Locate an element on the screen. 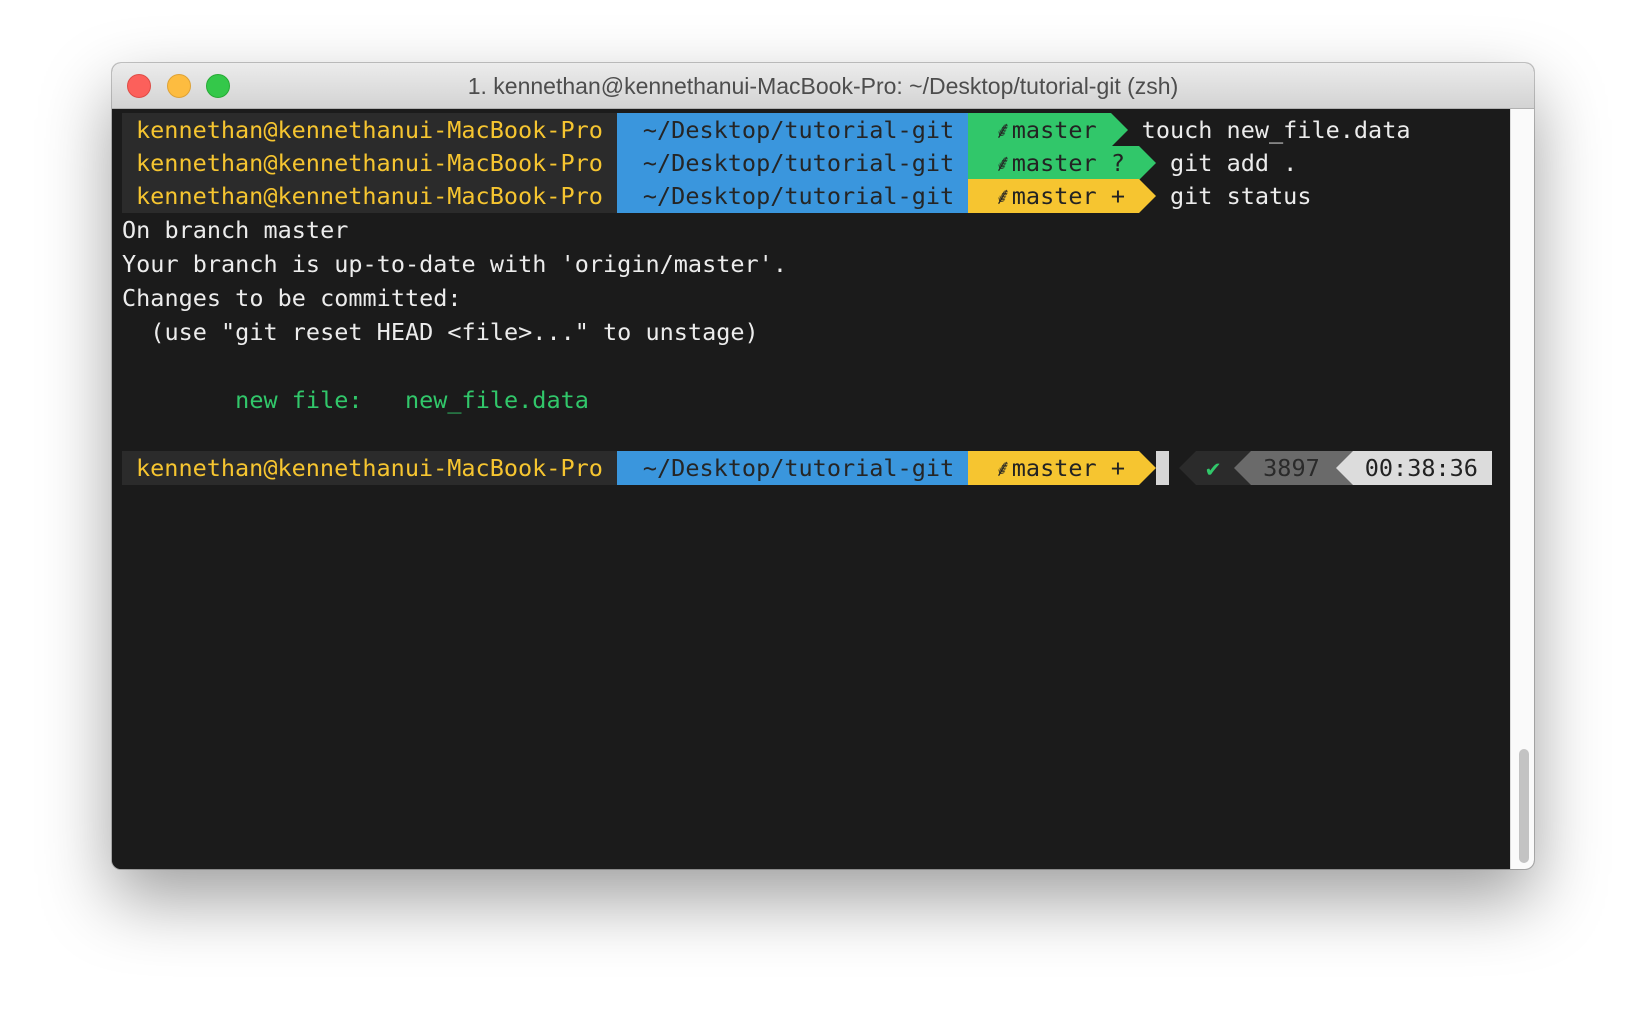  text-cursor is located at coordinates (1162, 468).